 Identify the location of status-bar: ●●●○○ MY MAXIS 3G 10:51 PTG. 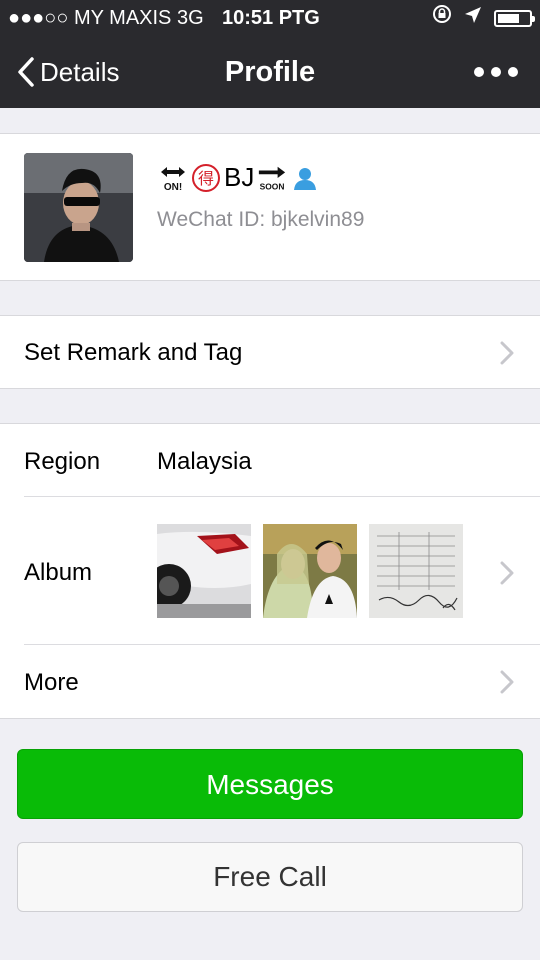
(270, 18).